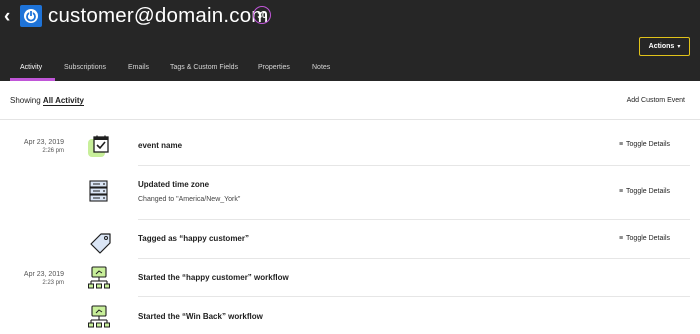 The image size is (700, 334). Describe the element at coordinates (32, 279) in the screenshot. I see `timeline-date: Apr 23, 2019 2:23 pm` at that location.